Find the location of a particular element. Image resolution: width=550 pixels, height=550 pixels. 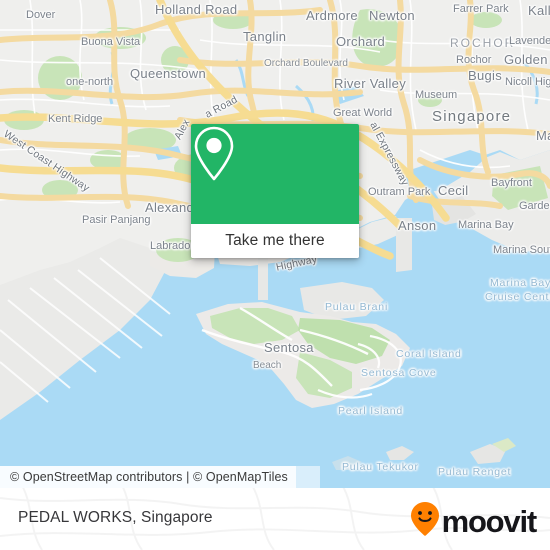

take-me-there-label: Take me there is located at coordinates (275, 240).